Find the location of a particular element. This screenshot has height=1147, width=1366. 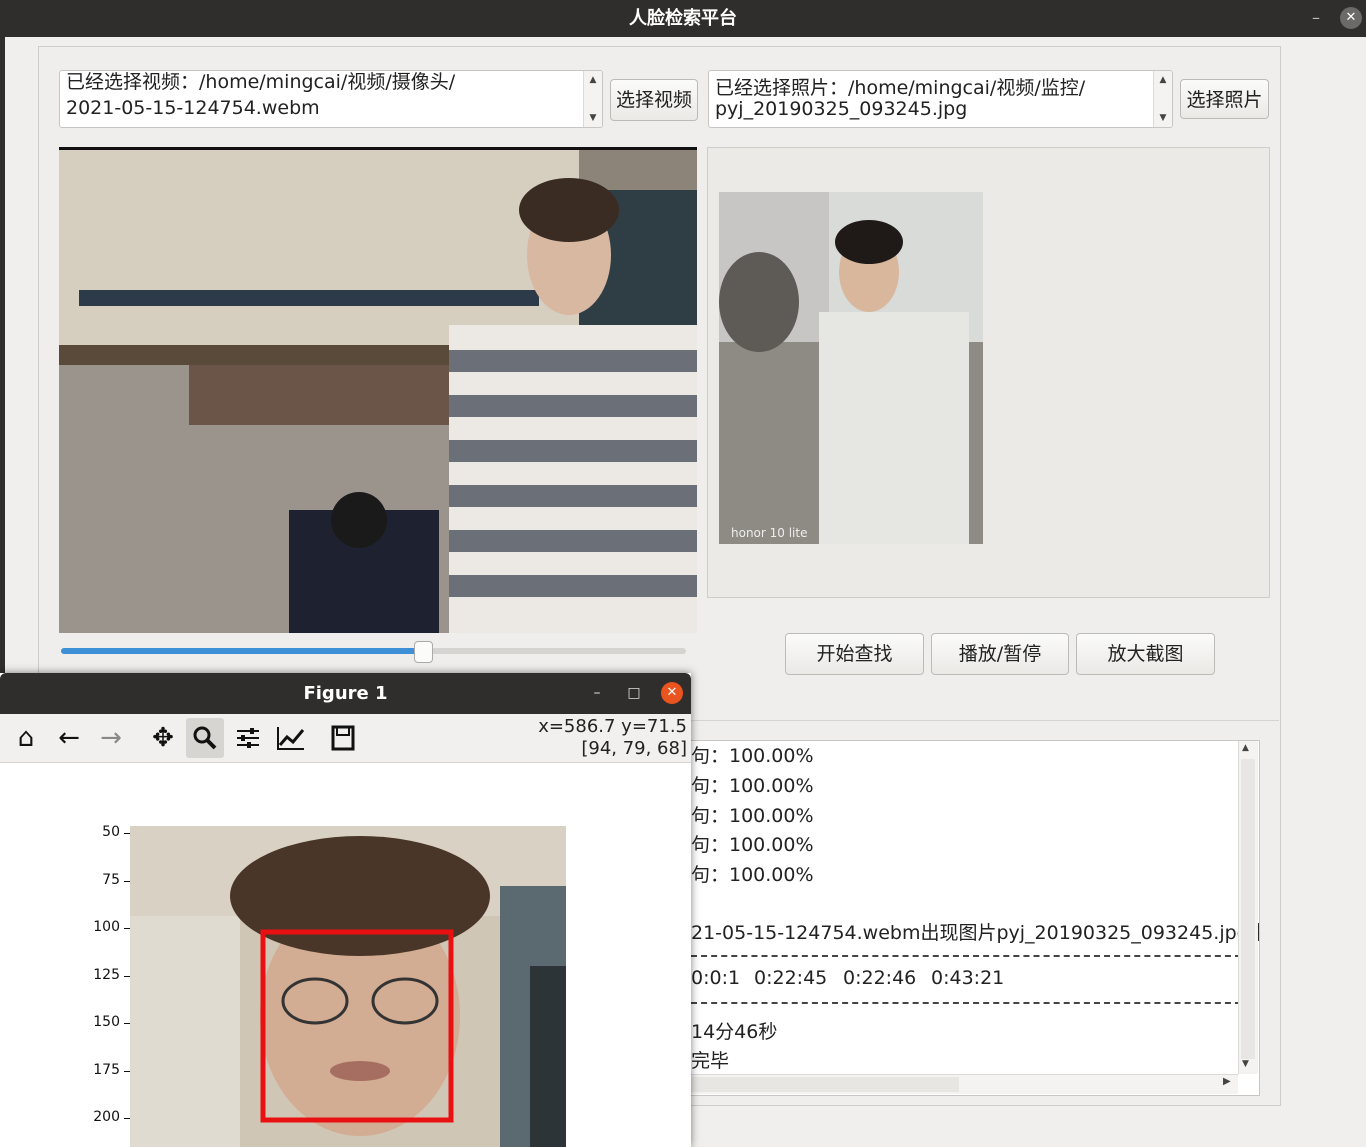

play-pause-button: 播放/暂停 is located at coordinates (1000, 654).